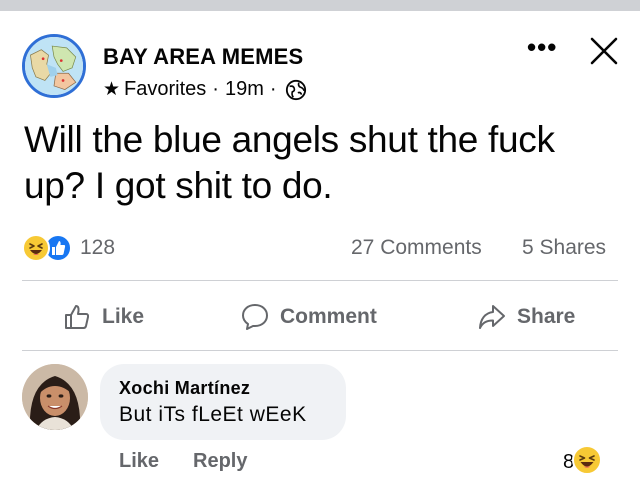 The width and height of the screenshot is (640, 489). I want to click on share-button: Share, so click(526, 317).